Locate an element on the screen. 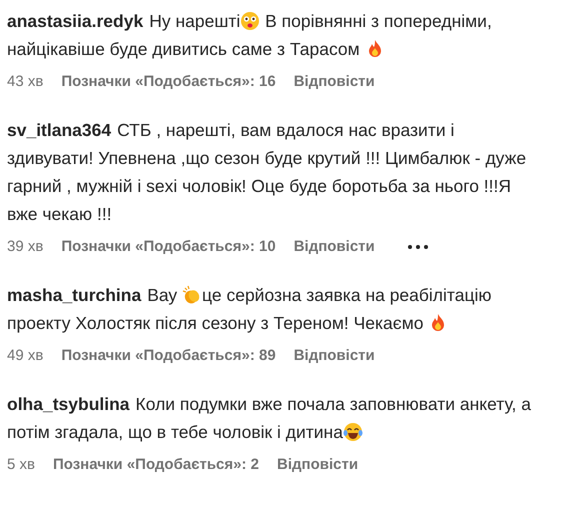 The height and width of the screenshot is (528, 561). likes-count: Позначки «Подобається»: 89 is located at coordinates (168, 356).